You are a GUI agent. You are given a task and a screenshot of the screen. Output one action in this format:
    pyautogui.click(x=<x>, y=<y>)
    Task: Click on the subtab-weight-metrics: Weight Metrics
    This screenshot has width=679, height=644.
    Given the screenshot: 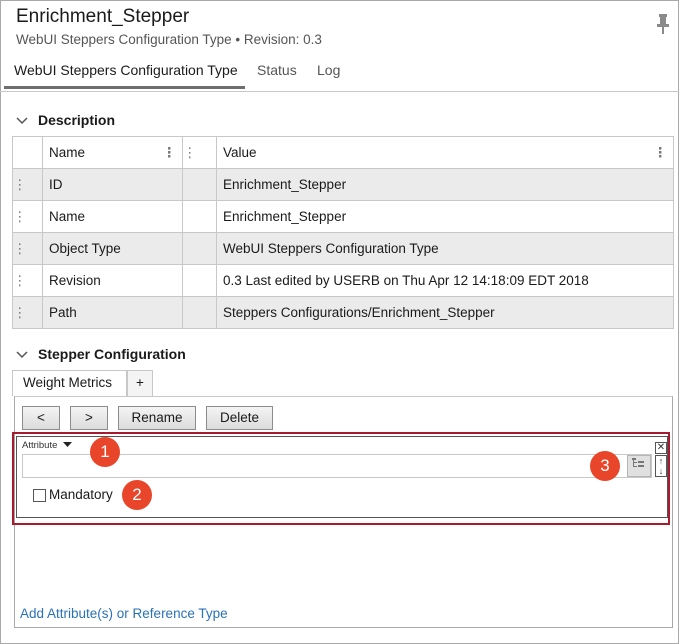 What is the action you would take?
    pyautogui.click(x=69, y=383)
    